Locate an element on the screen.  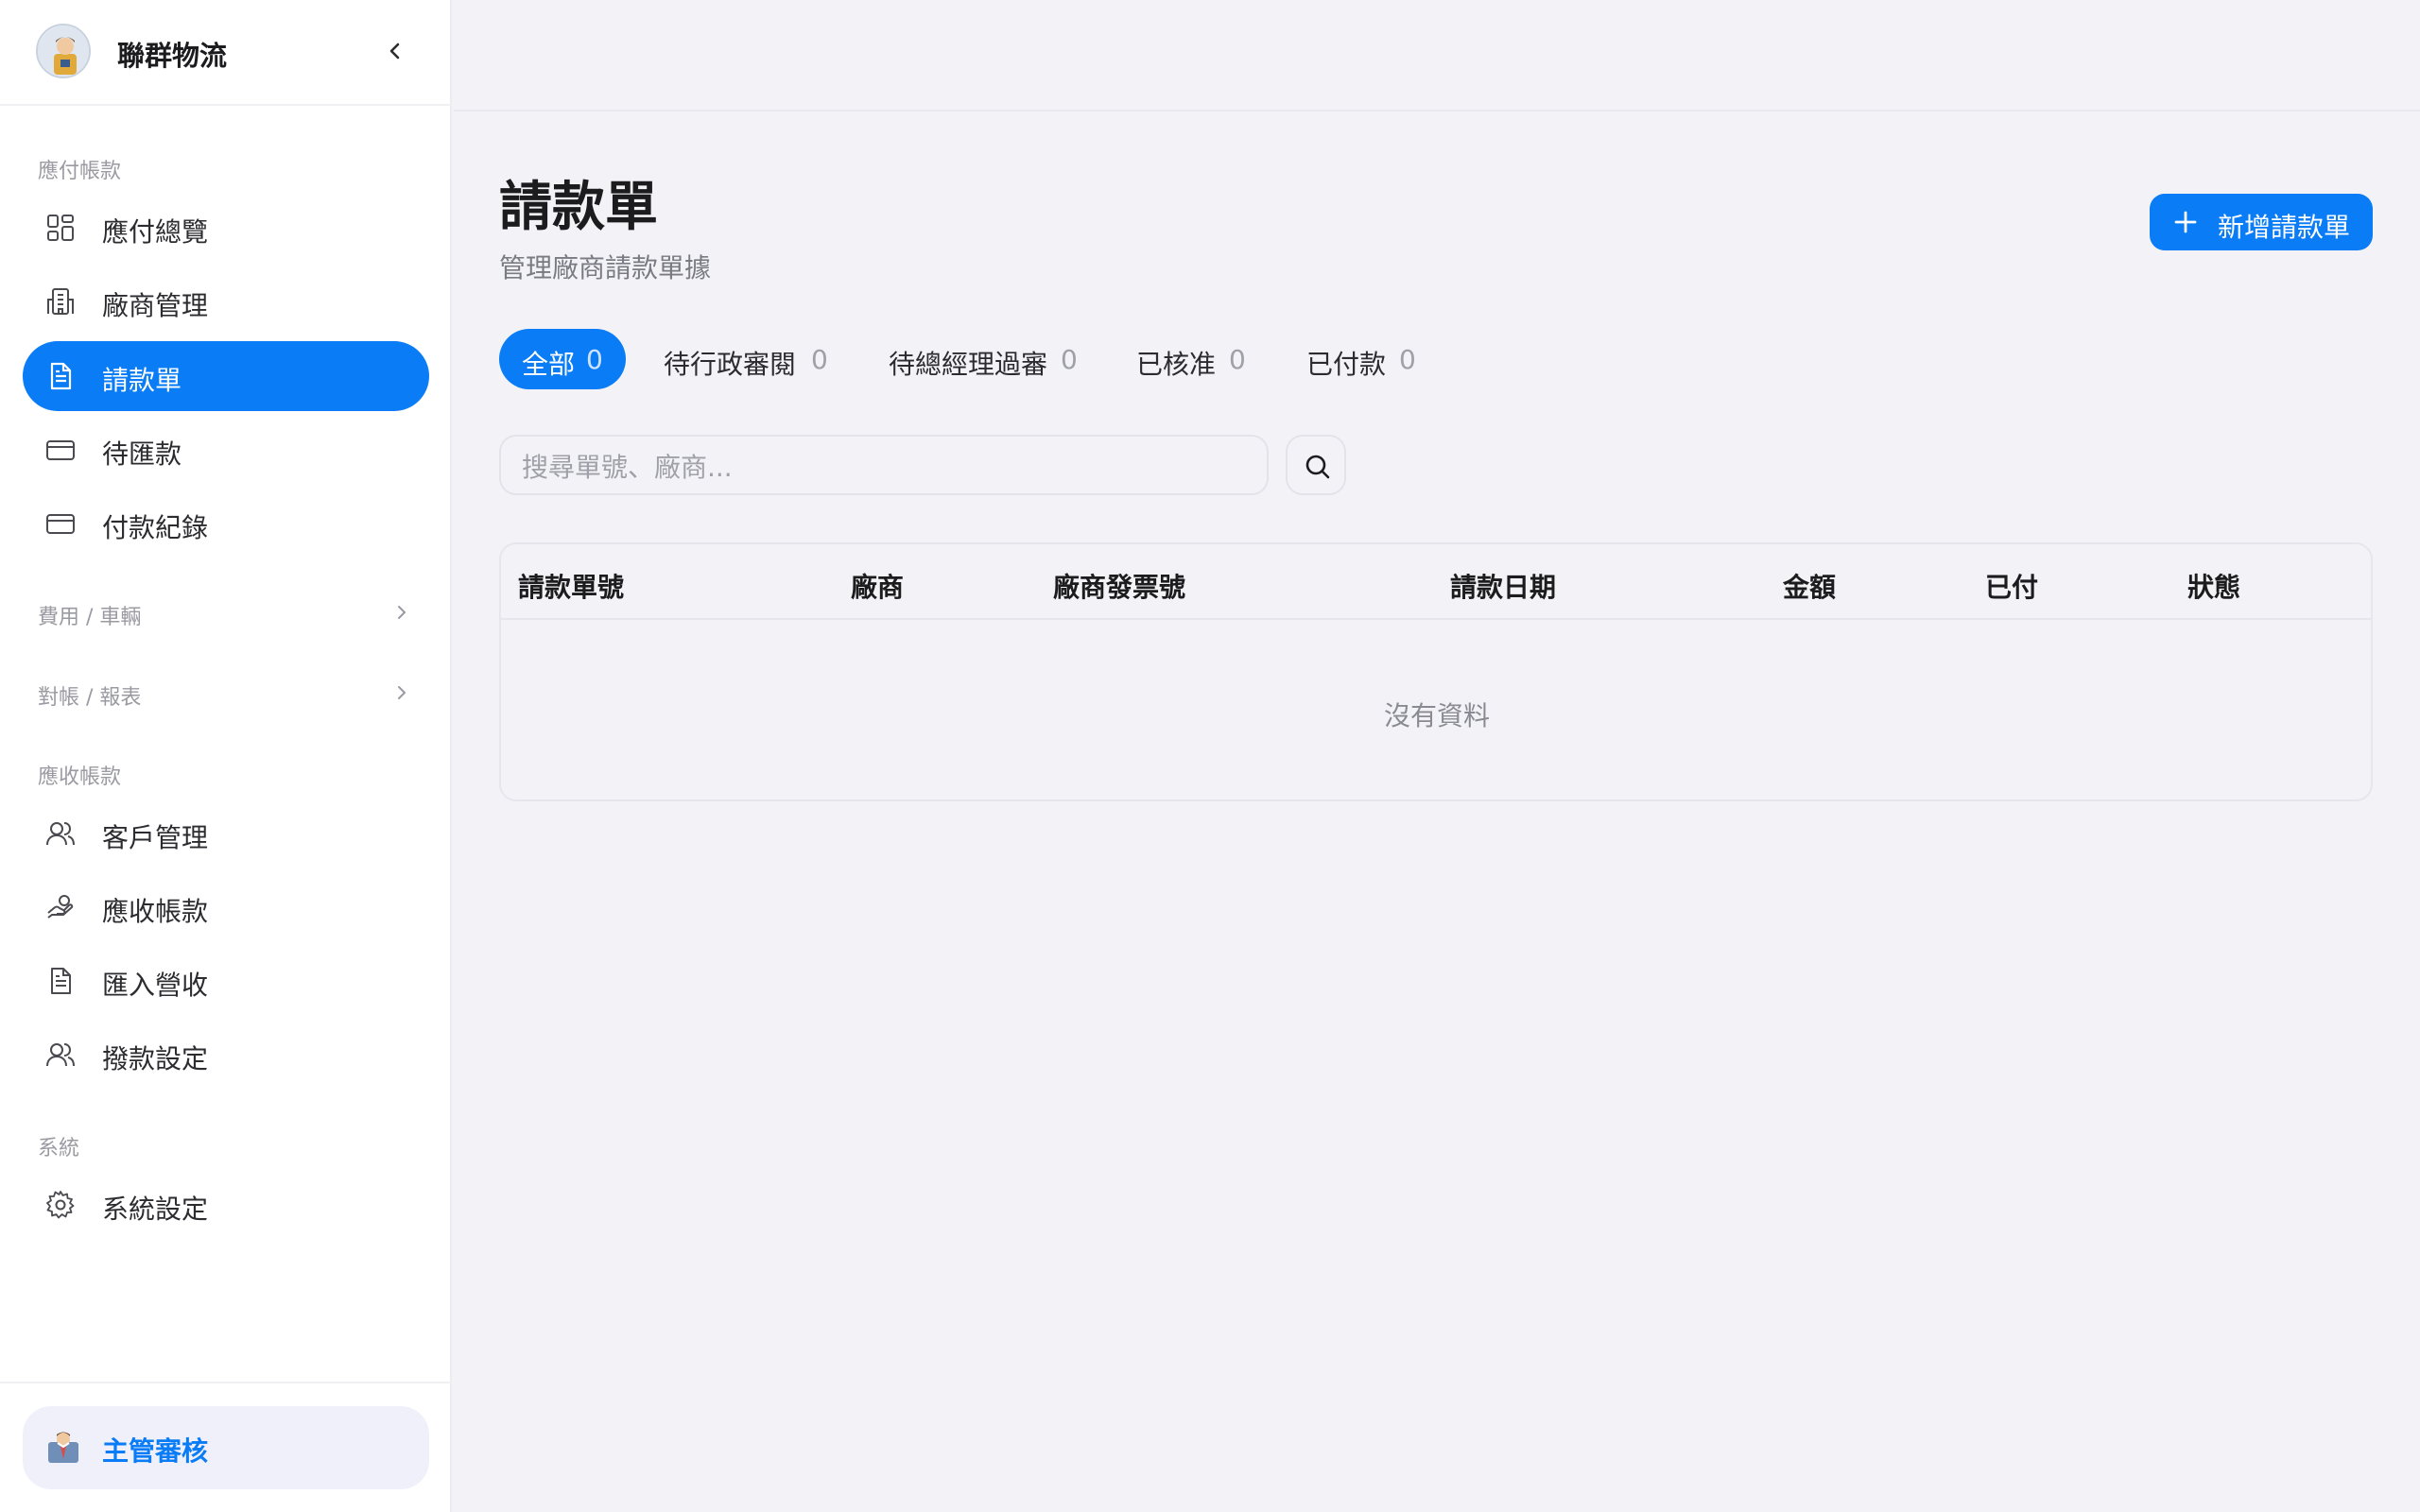
sidebar-item-system-settings: 系統設定 is located at coordinates (226, 1205).